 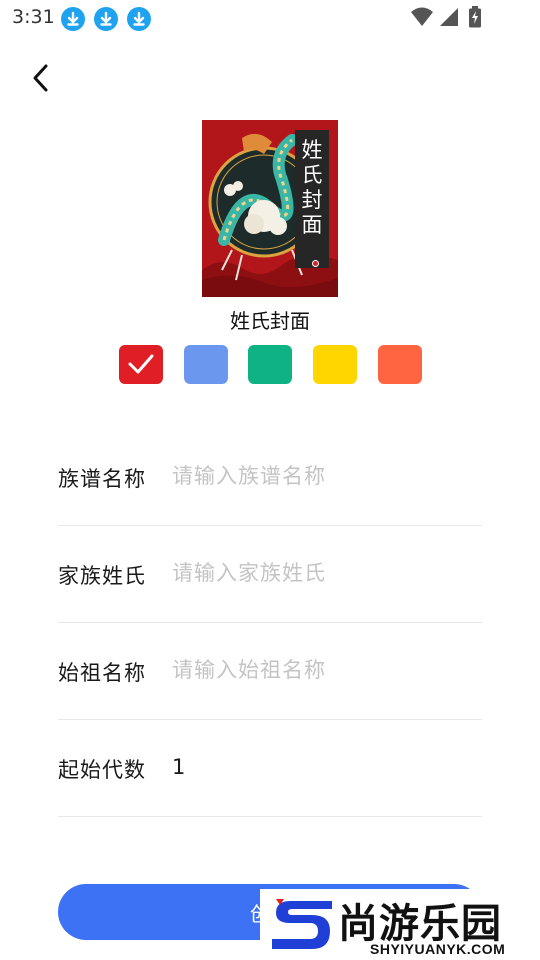 I want to click on cover-title-char: 封, so click(x=312, y=200).